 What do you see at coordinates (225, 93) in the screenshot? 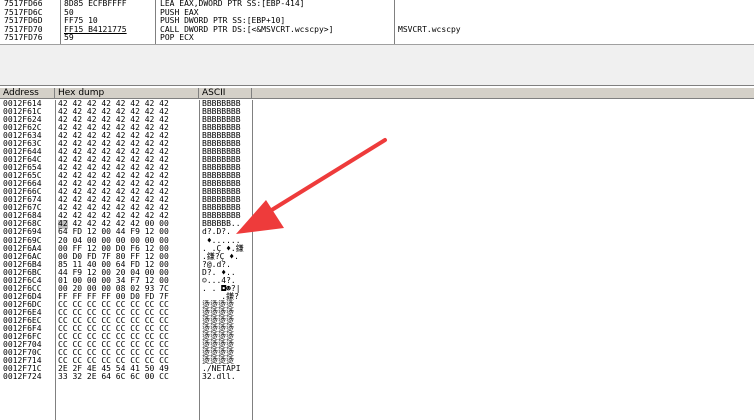
I see `column-header-ascii: ASCII` at bounding box center [225, 93].